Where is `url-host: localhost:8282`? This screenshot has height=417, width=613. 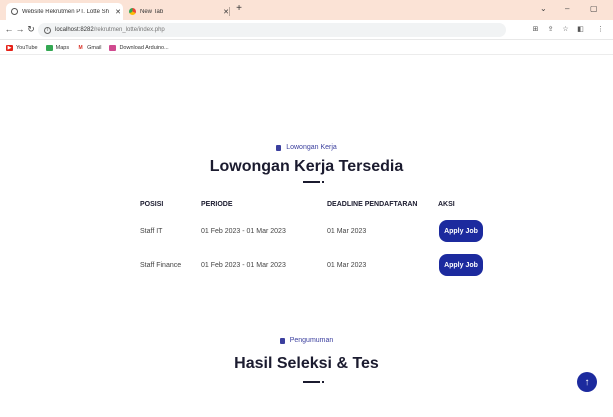
url-host: localhost:8282 is located at coordinates (74, 30).